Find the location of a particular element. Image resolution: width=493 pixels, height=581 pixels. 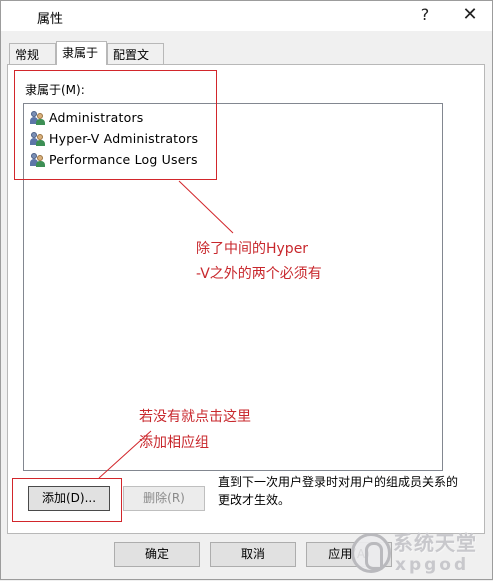

tab-general: 常规 is located at coordinates (32, 53).